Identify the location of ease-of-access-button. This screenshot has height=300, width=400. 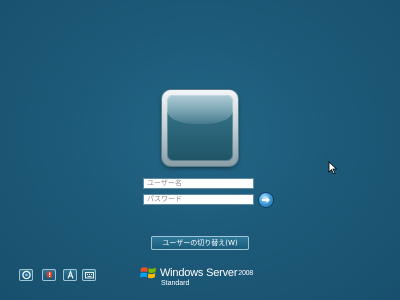
(26, 275).